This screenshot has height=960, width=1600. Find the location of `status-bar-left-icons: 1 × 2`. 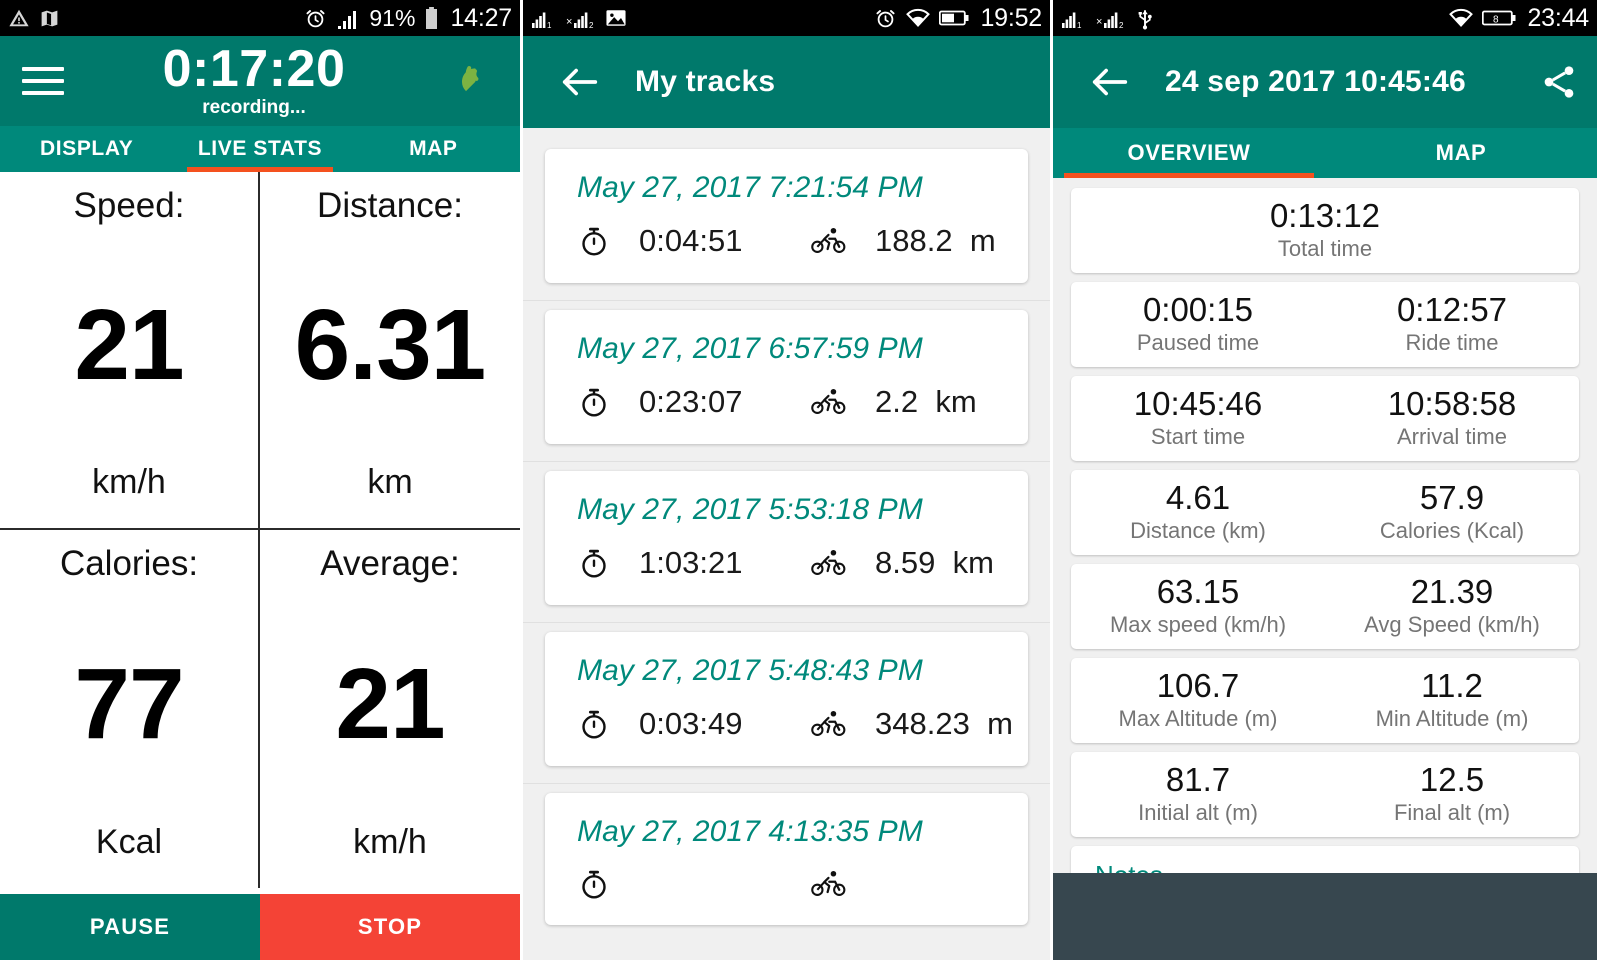

status-bar-left-icons: 1 × 2 is located at coordinates (579, 18).